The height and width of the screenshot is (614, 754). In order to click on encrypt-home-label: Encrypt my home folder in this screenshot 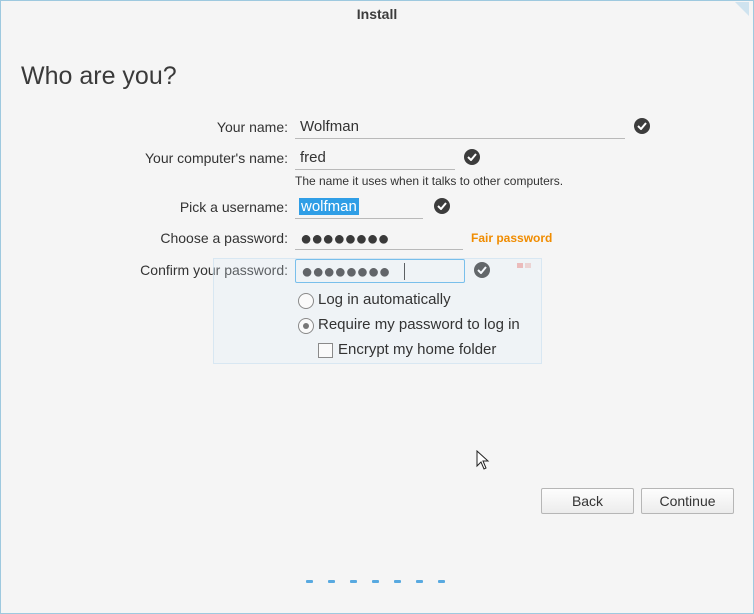, I will do `click(417, 349)`.